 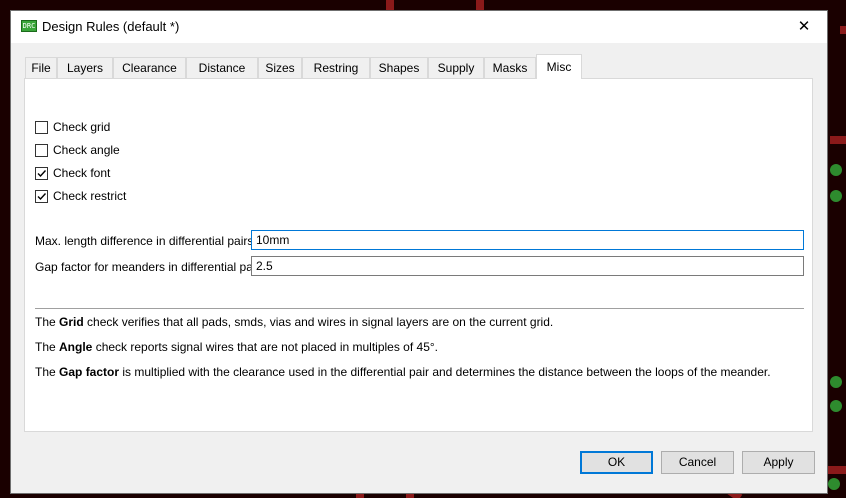 I want to click on tab-distance: Distance, so click(x=222, y=67).